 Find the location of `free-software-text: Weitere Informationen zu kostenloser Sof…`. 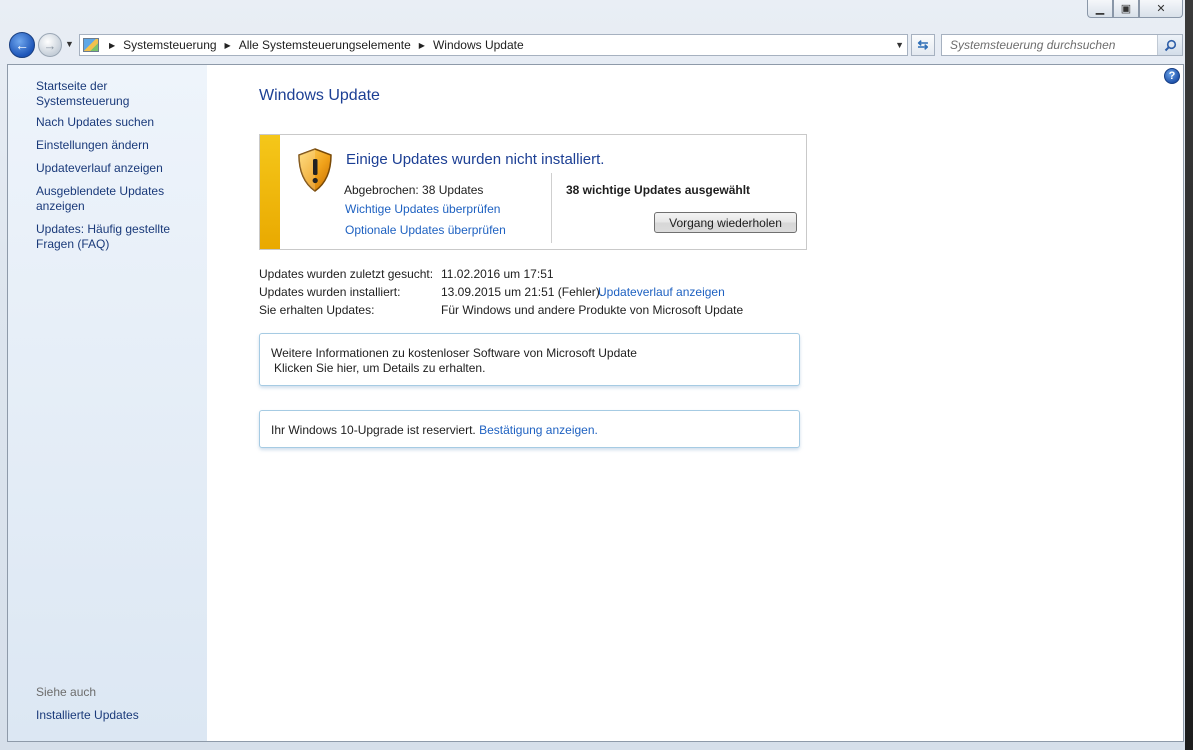

free-software-text: Weitere Informationen zu kostenloser Sof… is located at coordinates (454, 353).